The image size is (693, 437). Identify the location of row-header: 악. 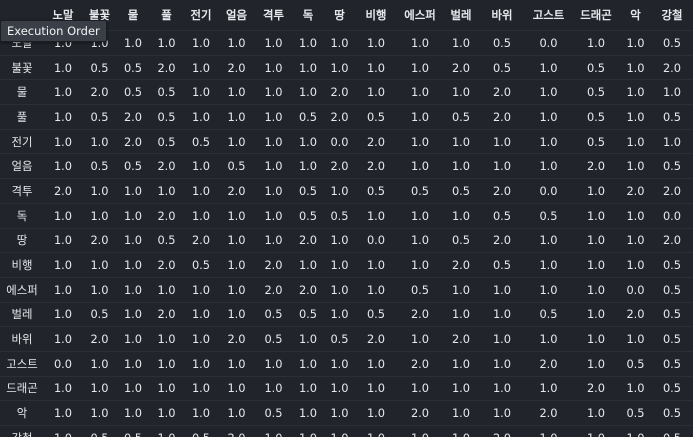
(22, 413).